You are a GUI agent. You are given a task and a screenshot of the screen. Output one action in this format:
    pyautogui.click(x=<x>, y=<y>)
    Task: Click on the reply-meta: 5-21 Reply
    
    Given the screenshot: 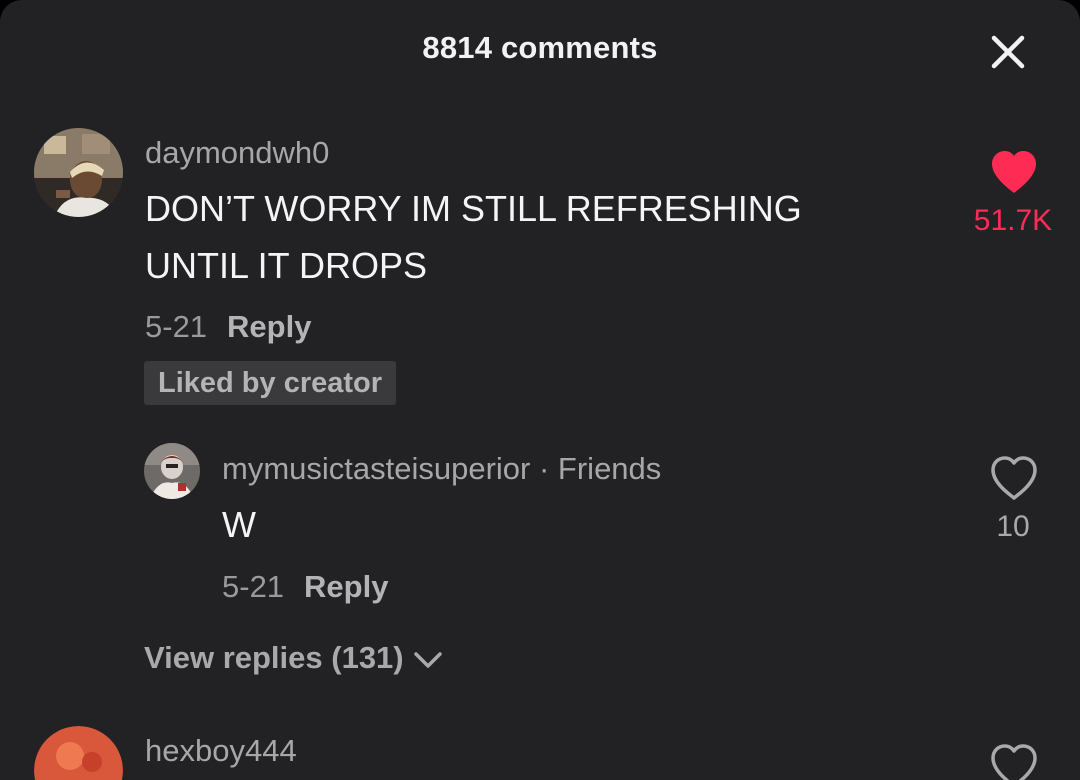 What is the action you would take?
    pyautogui.click(x=305, y=587)
    